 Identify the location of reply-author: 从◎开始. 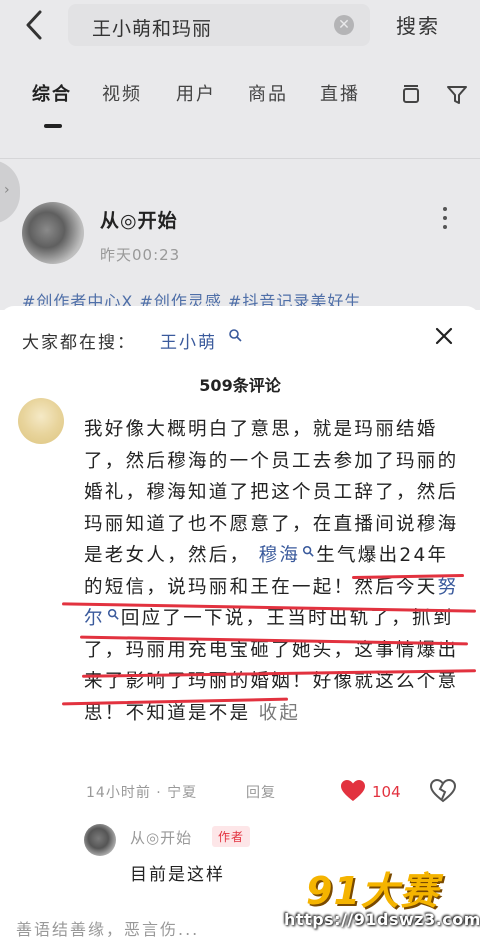
(161, 837).